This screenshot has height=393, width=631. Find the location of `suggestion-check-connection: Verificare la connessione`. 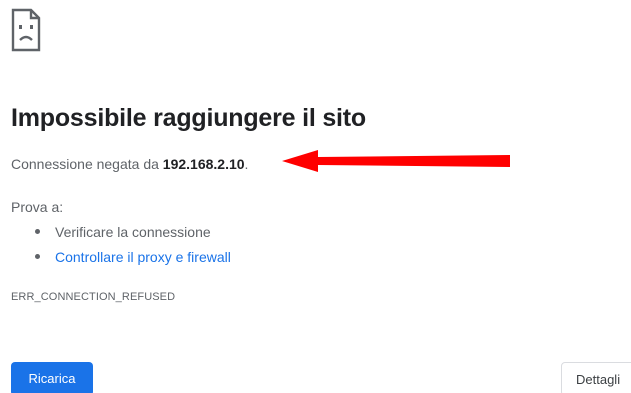

suggestion-check-connection: Verificare la connessione is located at coordinates (133, 234).